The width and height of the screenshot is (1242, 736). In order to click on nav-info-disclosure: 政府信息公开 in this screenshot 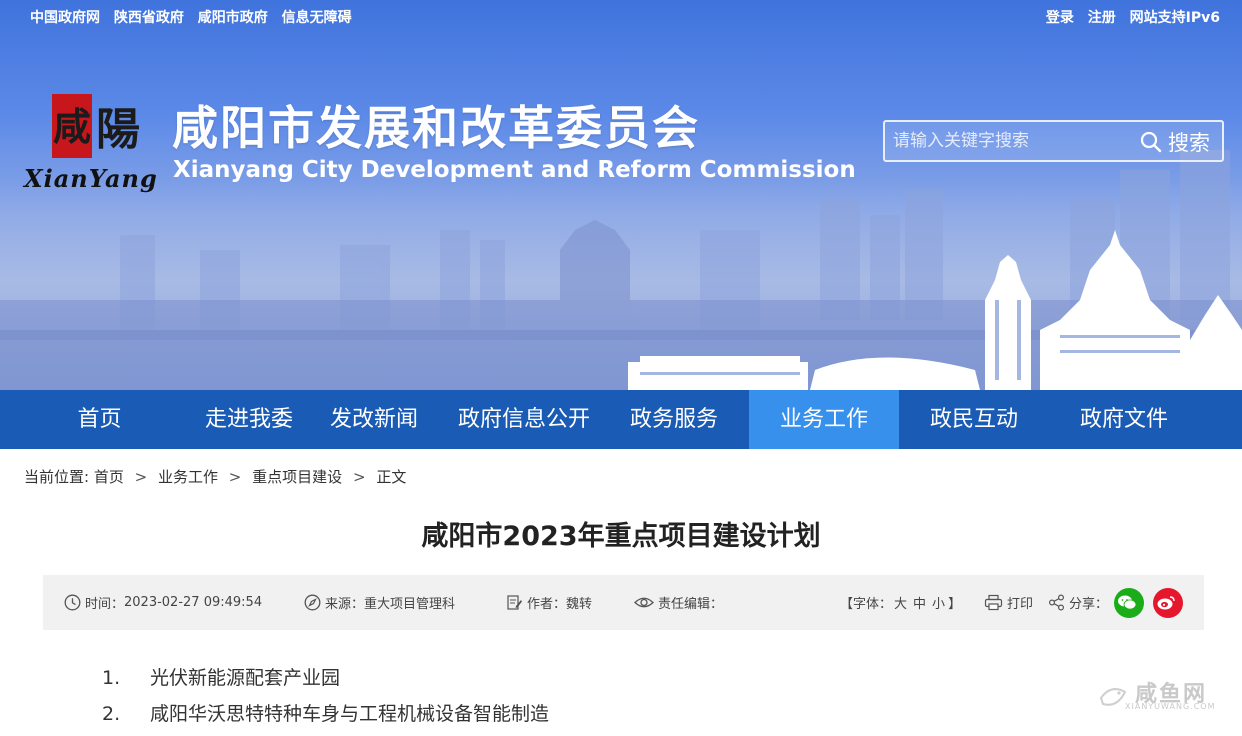, I will do `click(524, 419)`.